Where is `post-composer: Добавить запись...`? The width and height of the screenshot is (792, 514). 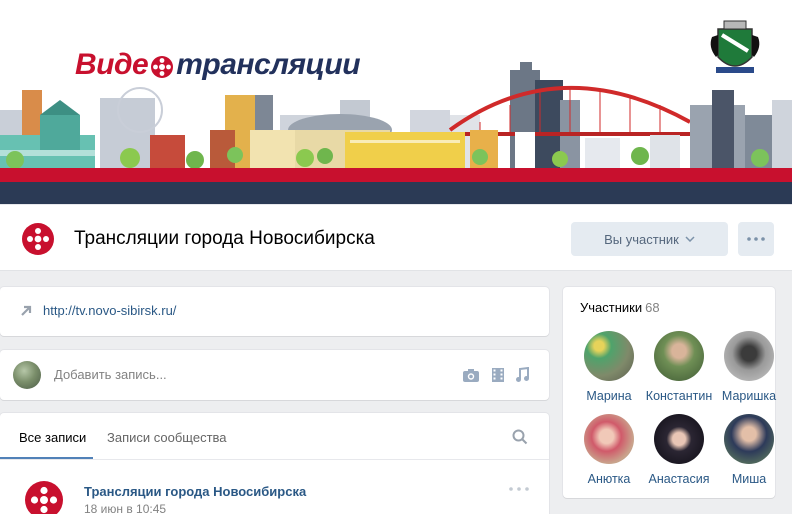 post-composer: Добавить запись... is located at coordinates (274, 375).